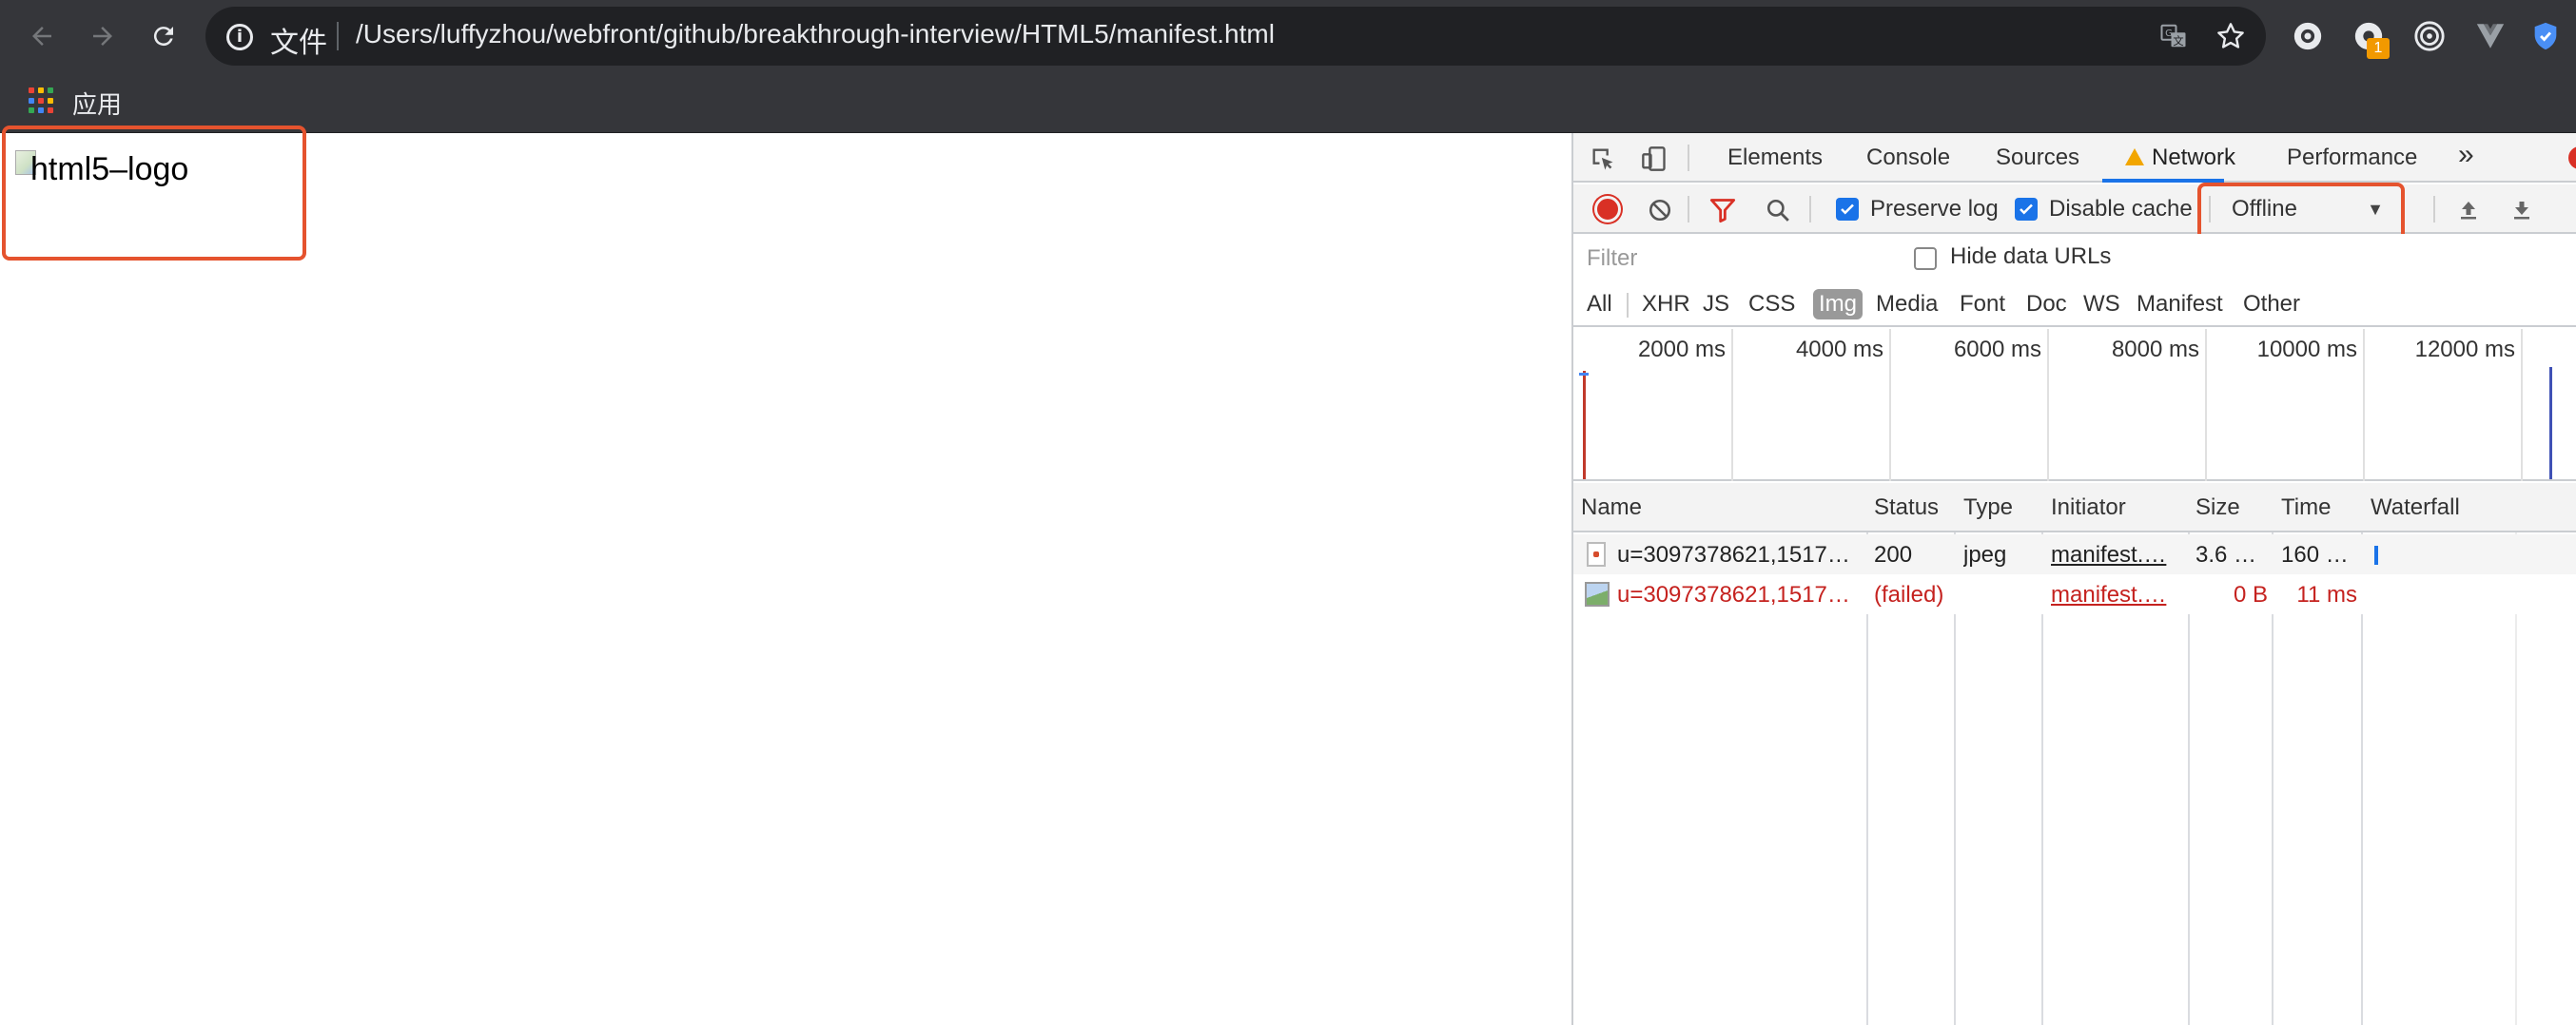 This screenshot has height=1025, width=2576. What do you see at coordinates (2468, 210) in the screenshot?
I see `import-har-icon` at bounding box center [2468, 210].